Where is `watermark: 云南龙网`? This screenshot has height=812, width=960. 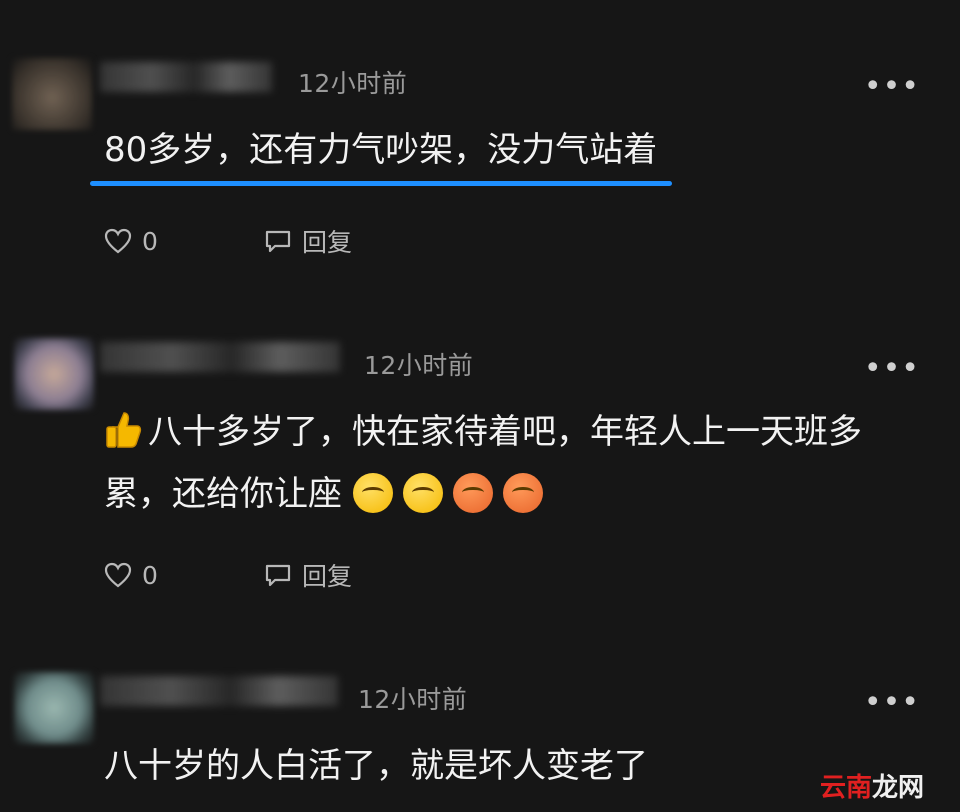
watermark: 云南龙网 is located at coordinates (872, 785).